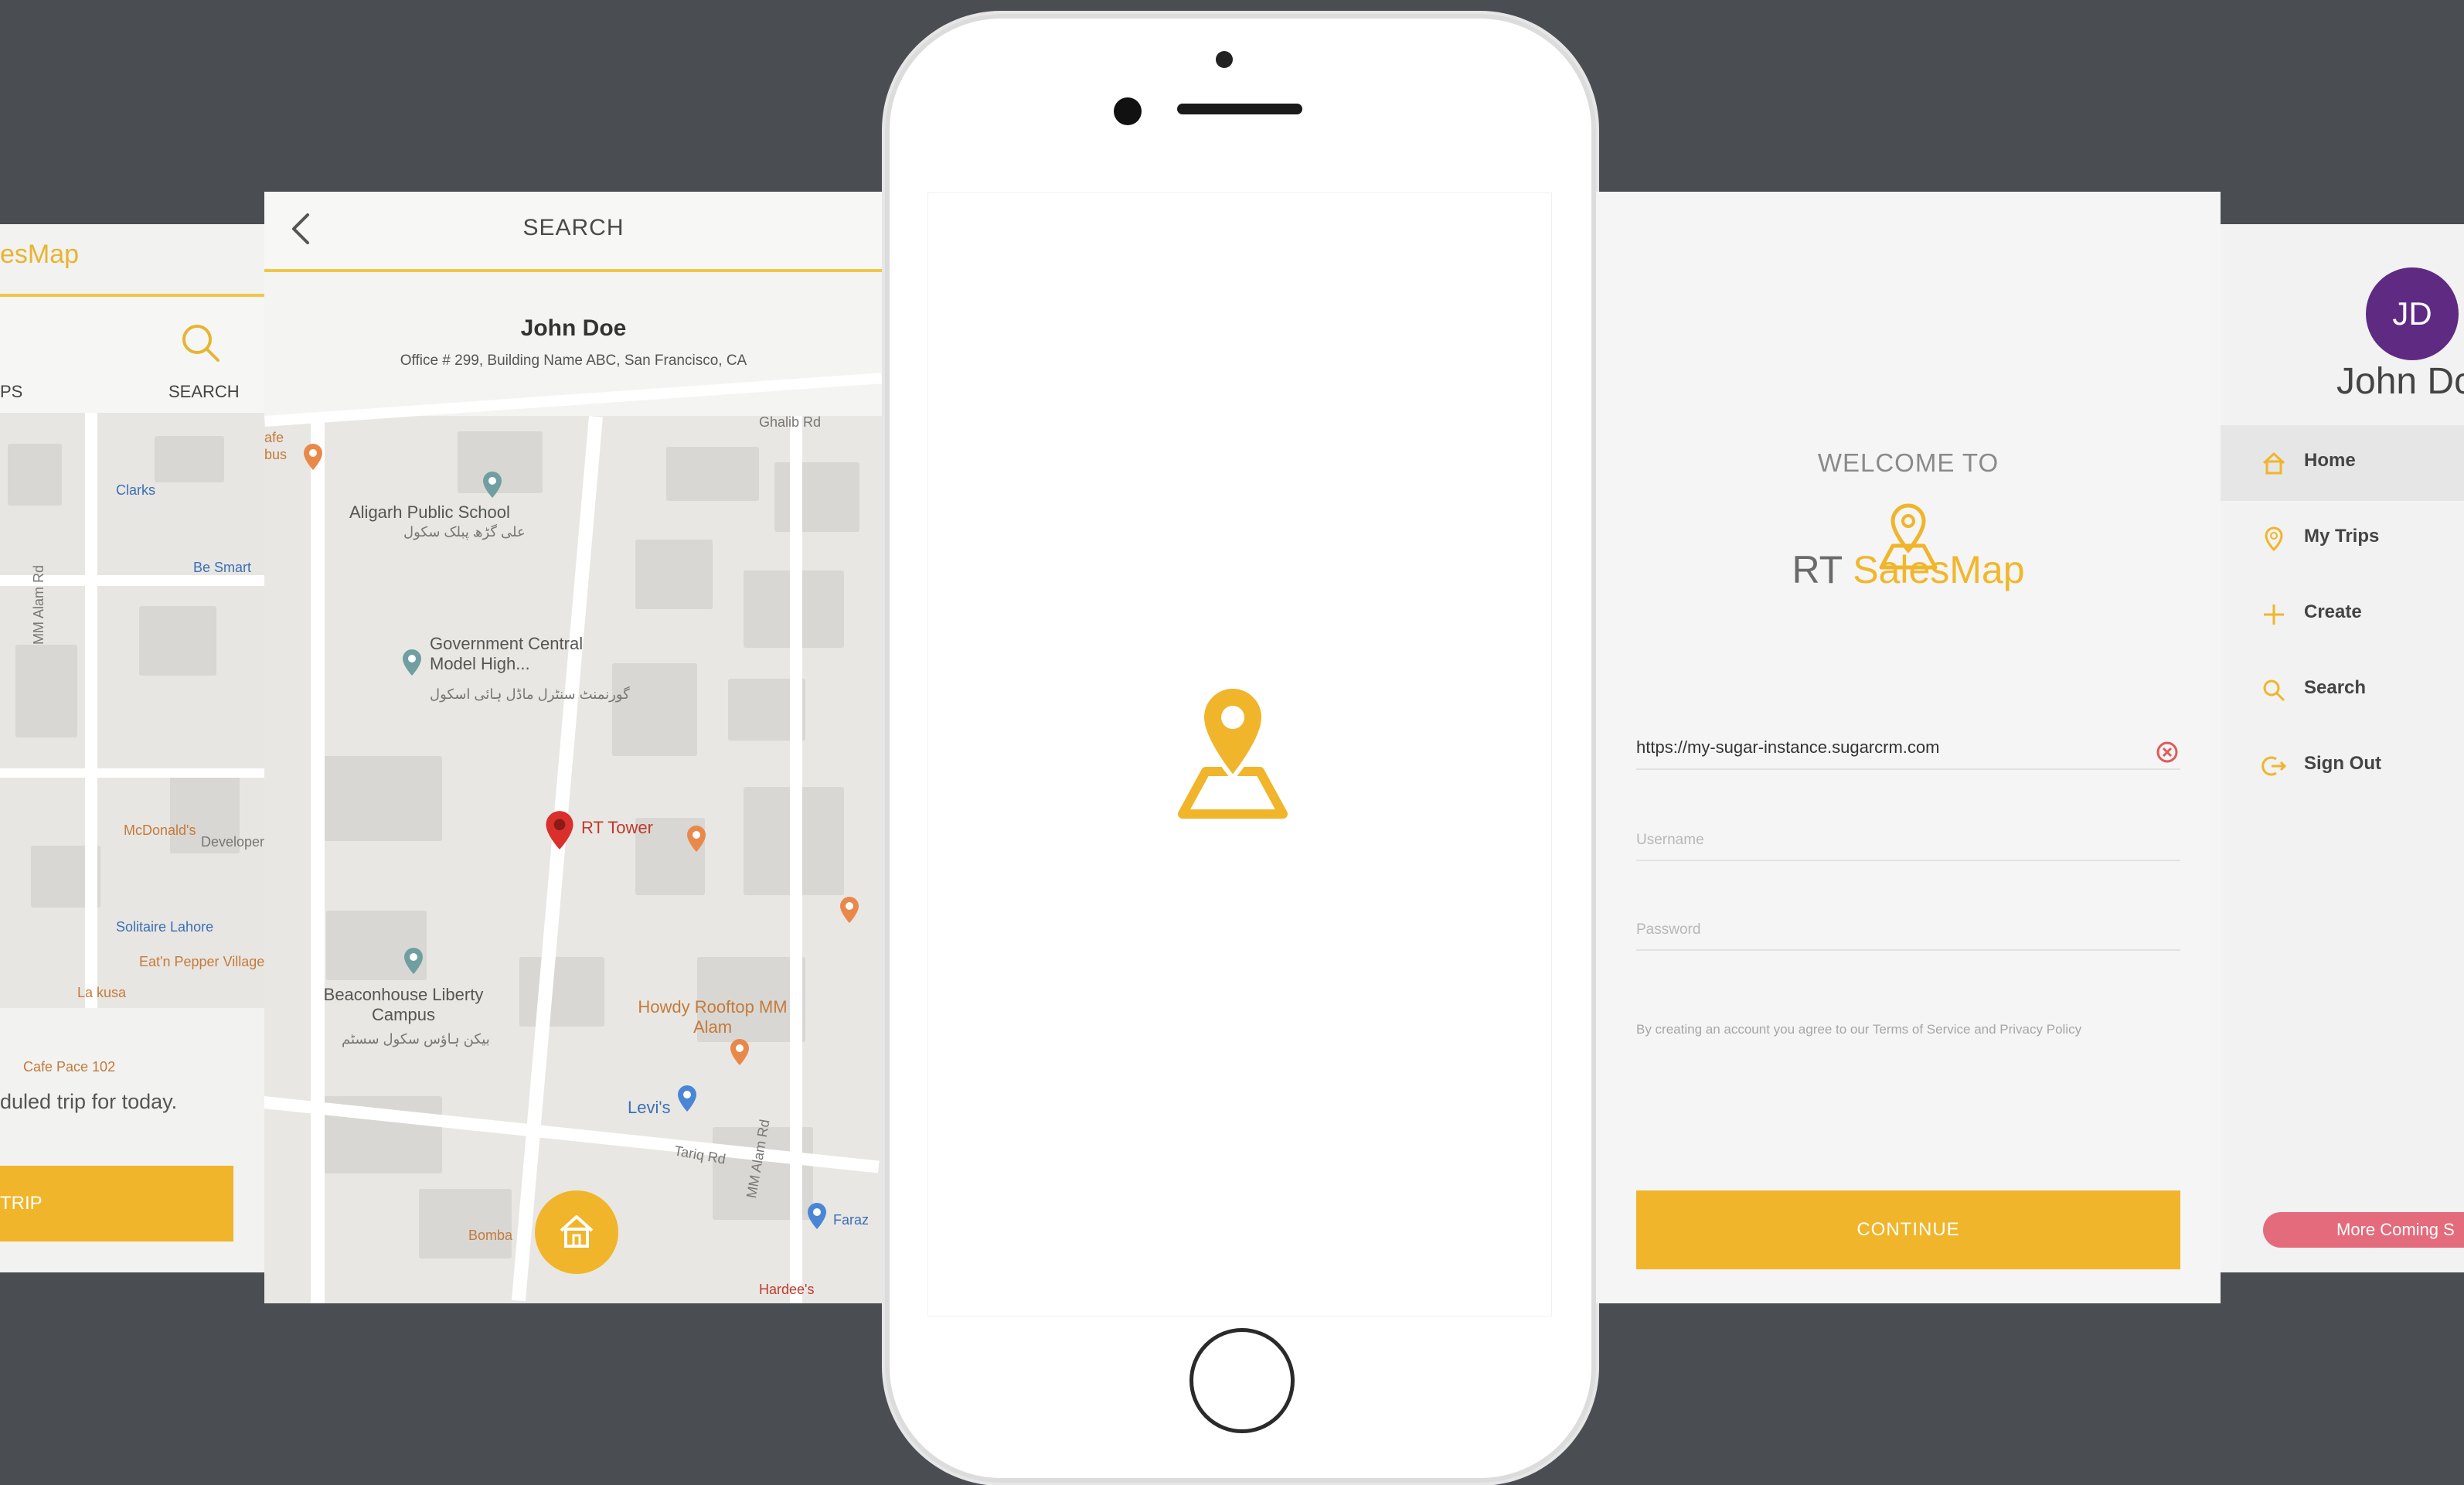 The width and height of the screenshot is (2464, 1485). I want to click on map-label: Ghalib Rd, so click(790, 422).